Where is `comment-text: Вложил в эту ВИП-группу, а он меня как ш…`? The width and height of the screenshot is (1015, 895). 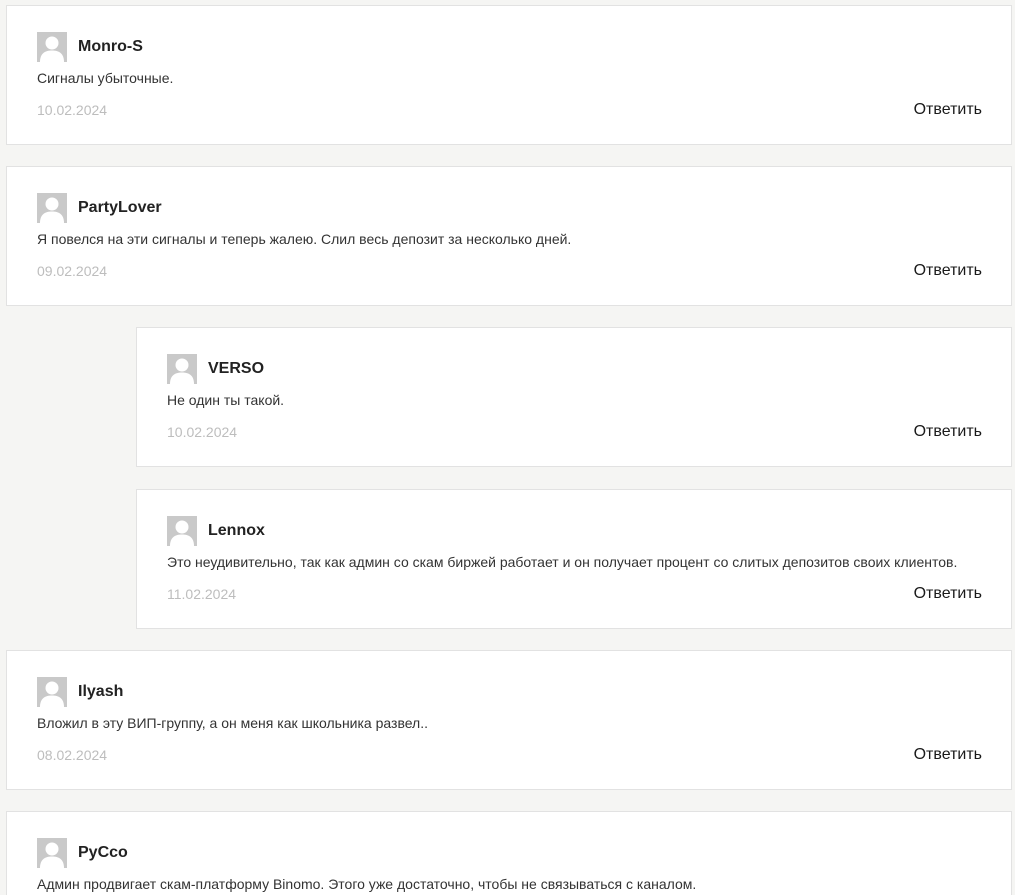
comment-text: Вложил в эту ВИП-группу, а он меня как ш… is located at coordinates (232, 723).